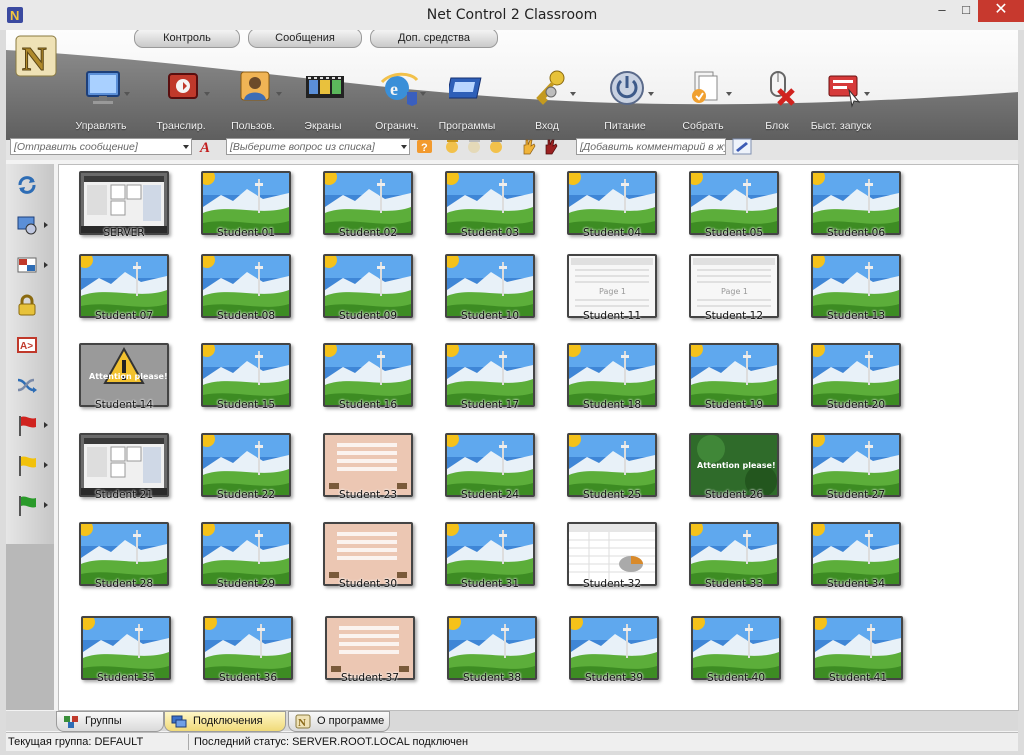 The image size is (1024, 755). Describe the element at coordinates (856, 468) in the screenshot. I see `student-thumbnail: Student 27` at that location.